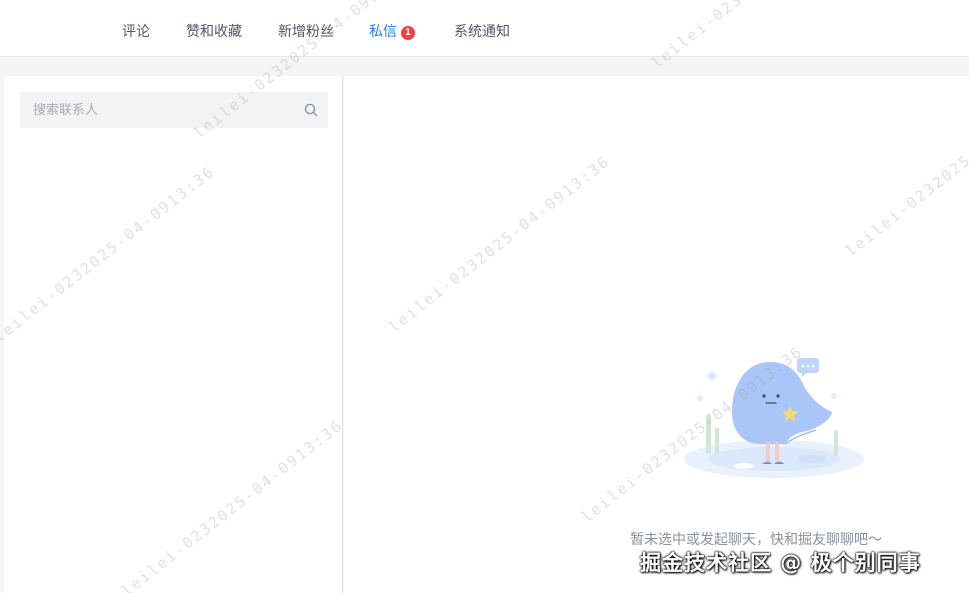  I want to click on brand-watermark: 掘金技术社区 @ 极个别同事, so click(780, 563).